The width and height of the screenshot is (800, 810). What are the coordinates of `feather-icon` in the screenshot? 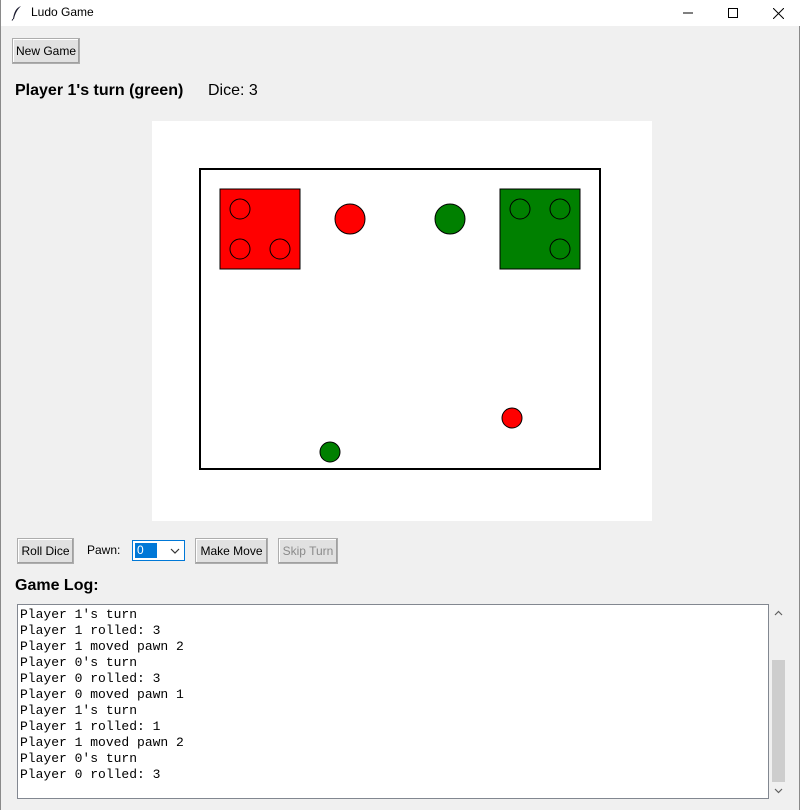 It's located at (16, 13).